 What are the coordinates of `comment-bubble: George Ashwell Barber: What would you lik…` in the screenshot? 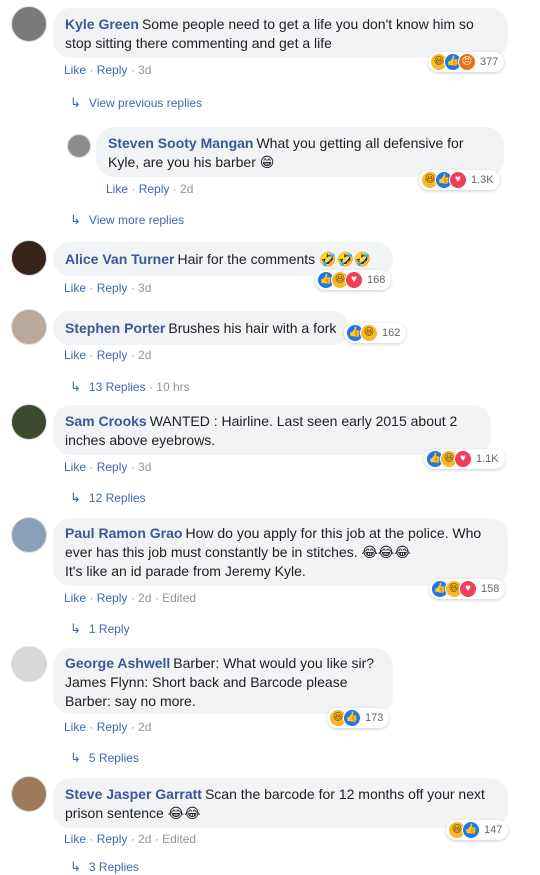 It's located at (223, 681).